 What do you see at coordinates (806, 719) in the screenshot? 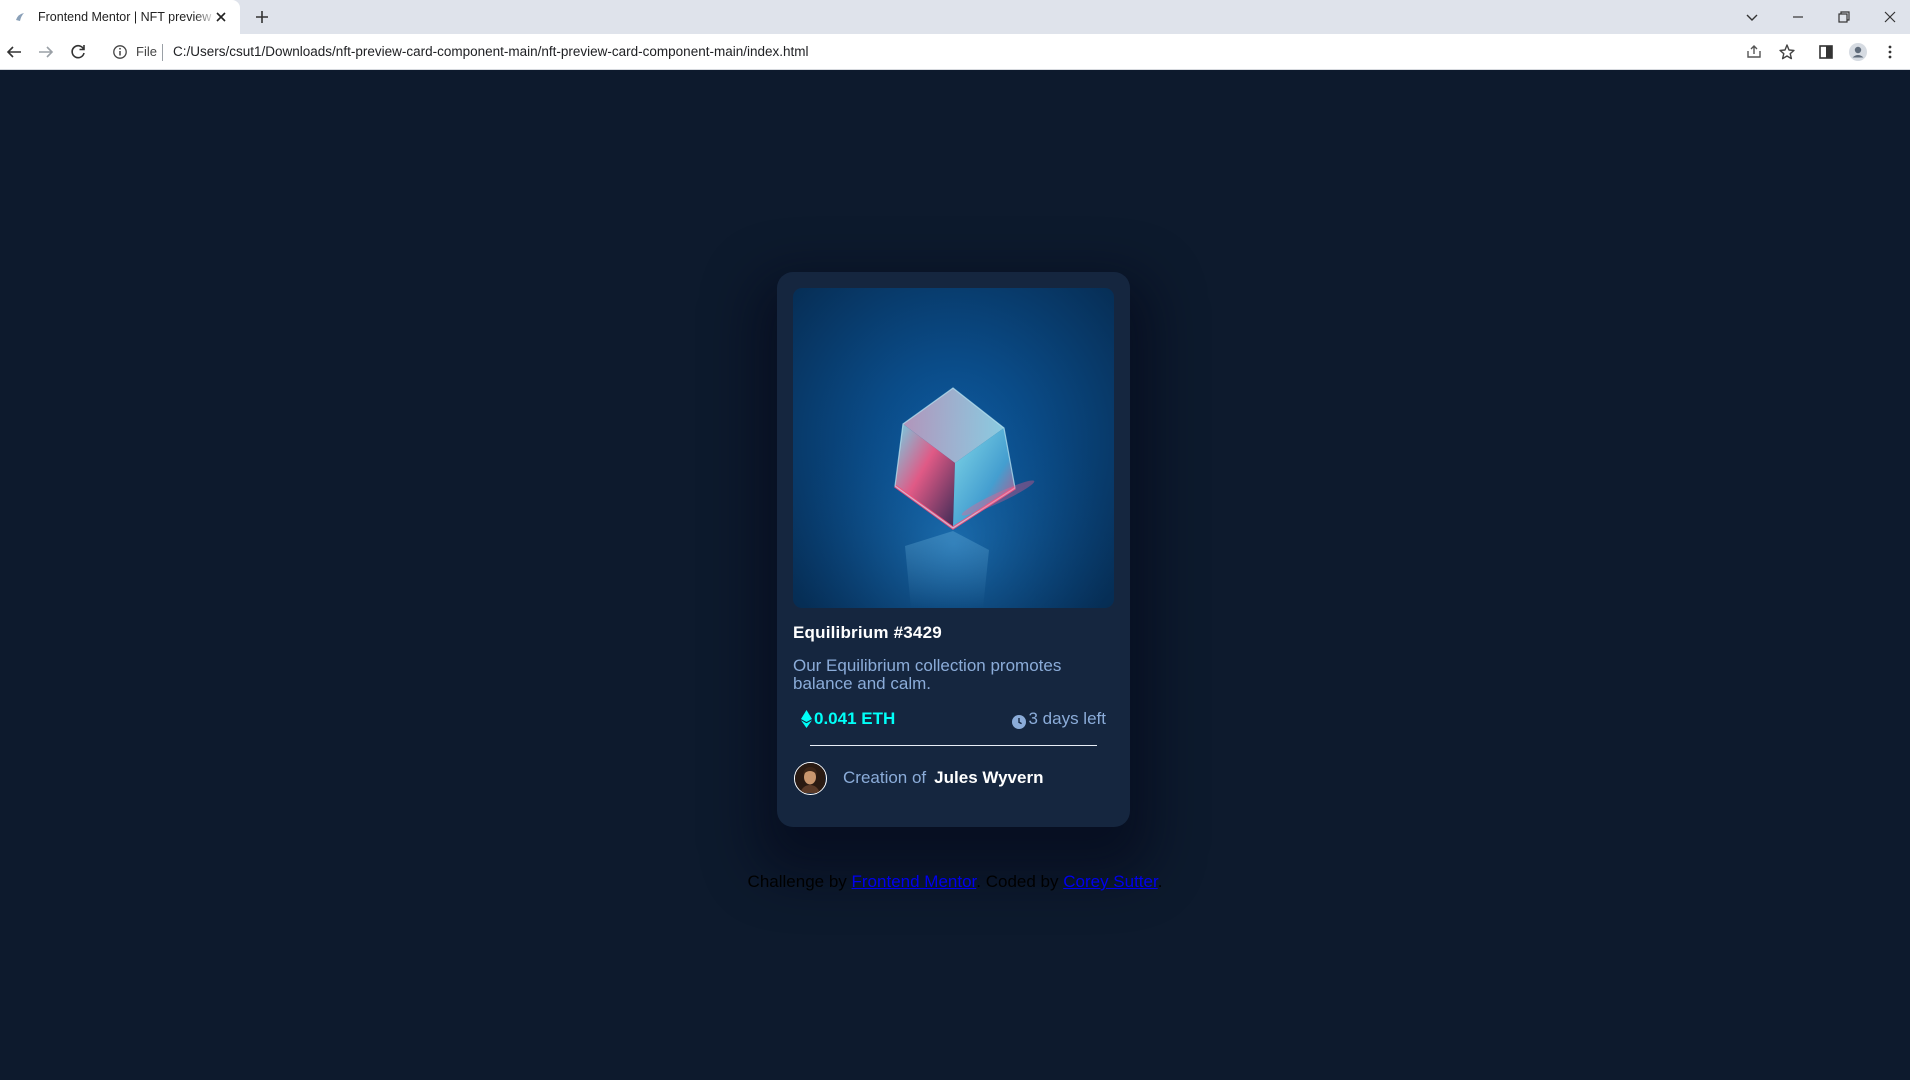
I see `ethereum-icon` at bounding box center [806, 719].